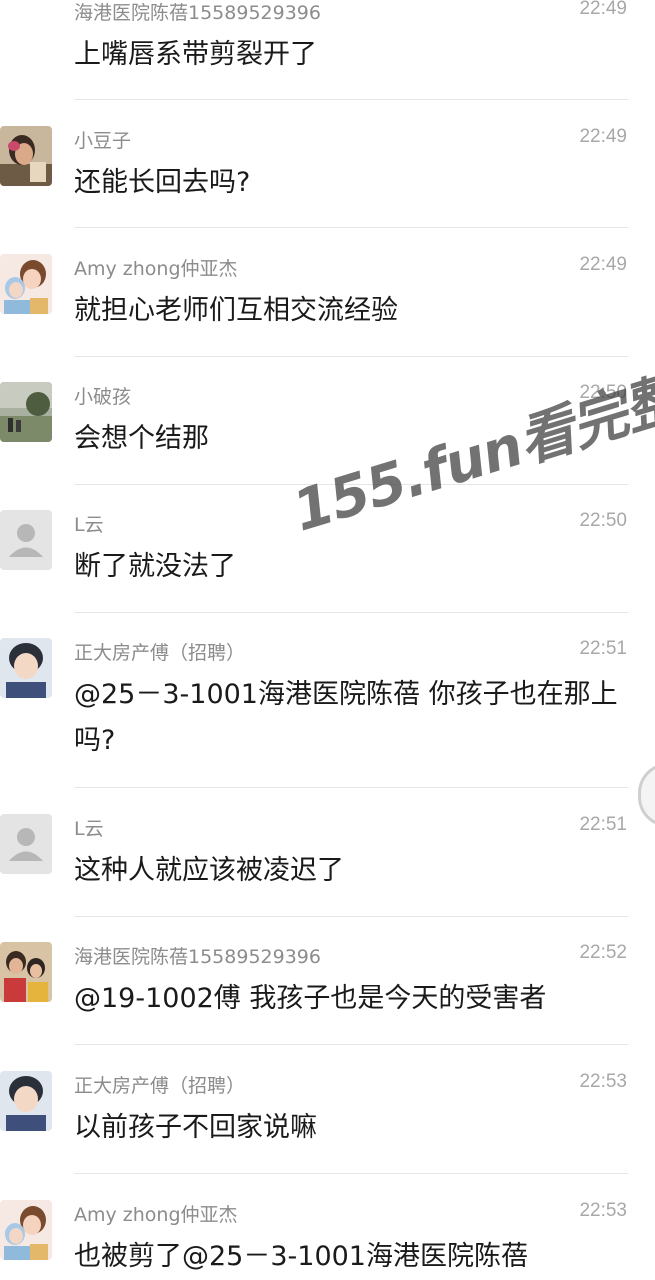  I want to click on sender-name: 小豆子, so click(102, 139).